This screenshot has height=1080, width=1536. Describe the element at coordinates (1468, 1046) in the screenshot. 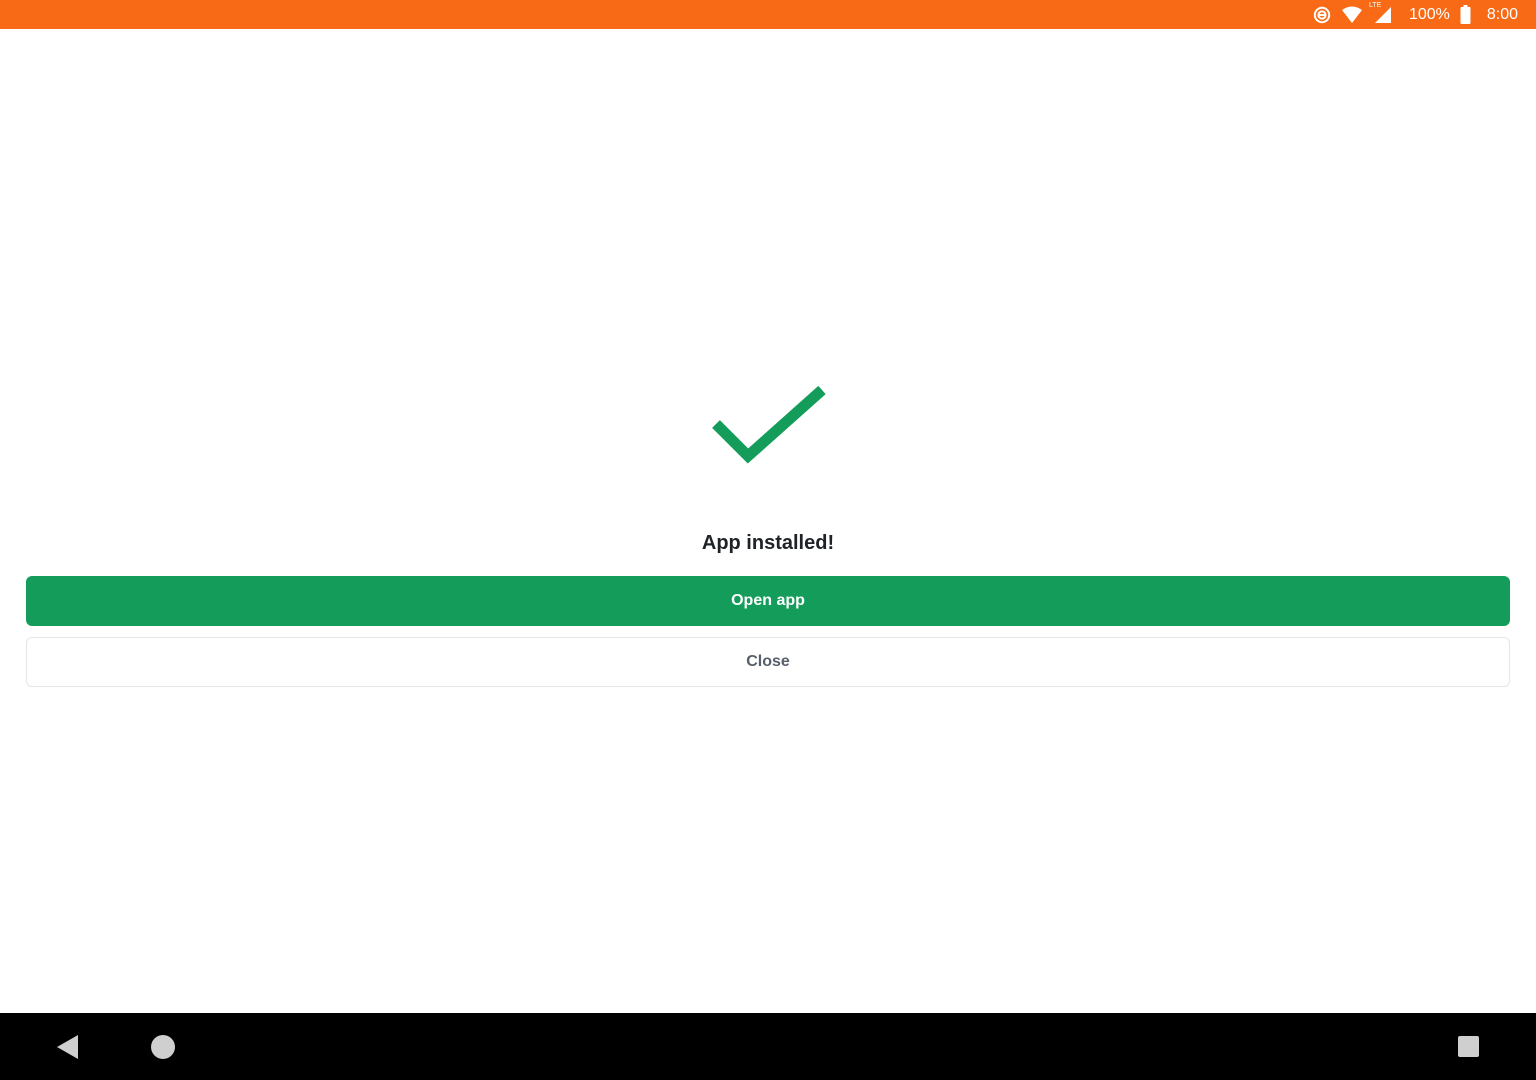

I see `recents-icon` at that location.